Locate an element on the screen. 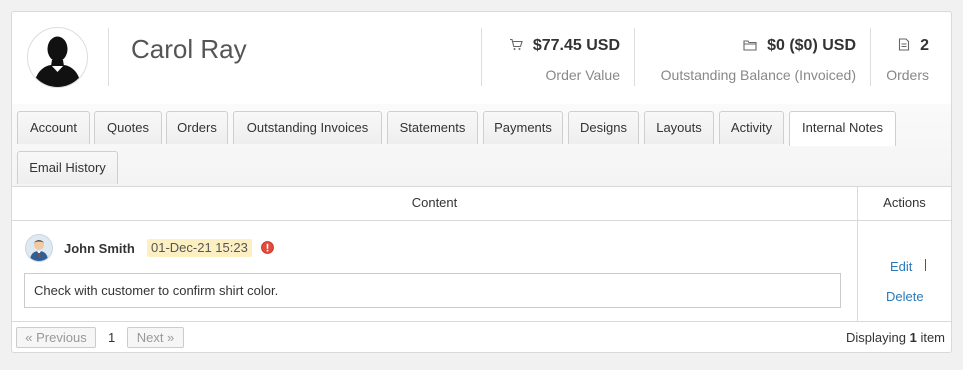 This screenshot has height=370, width=963. current-page-number: 1 is located at coordinates (112, 337).